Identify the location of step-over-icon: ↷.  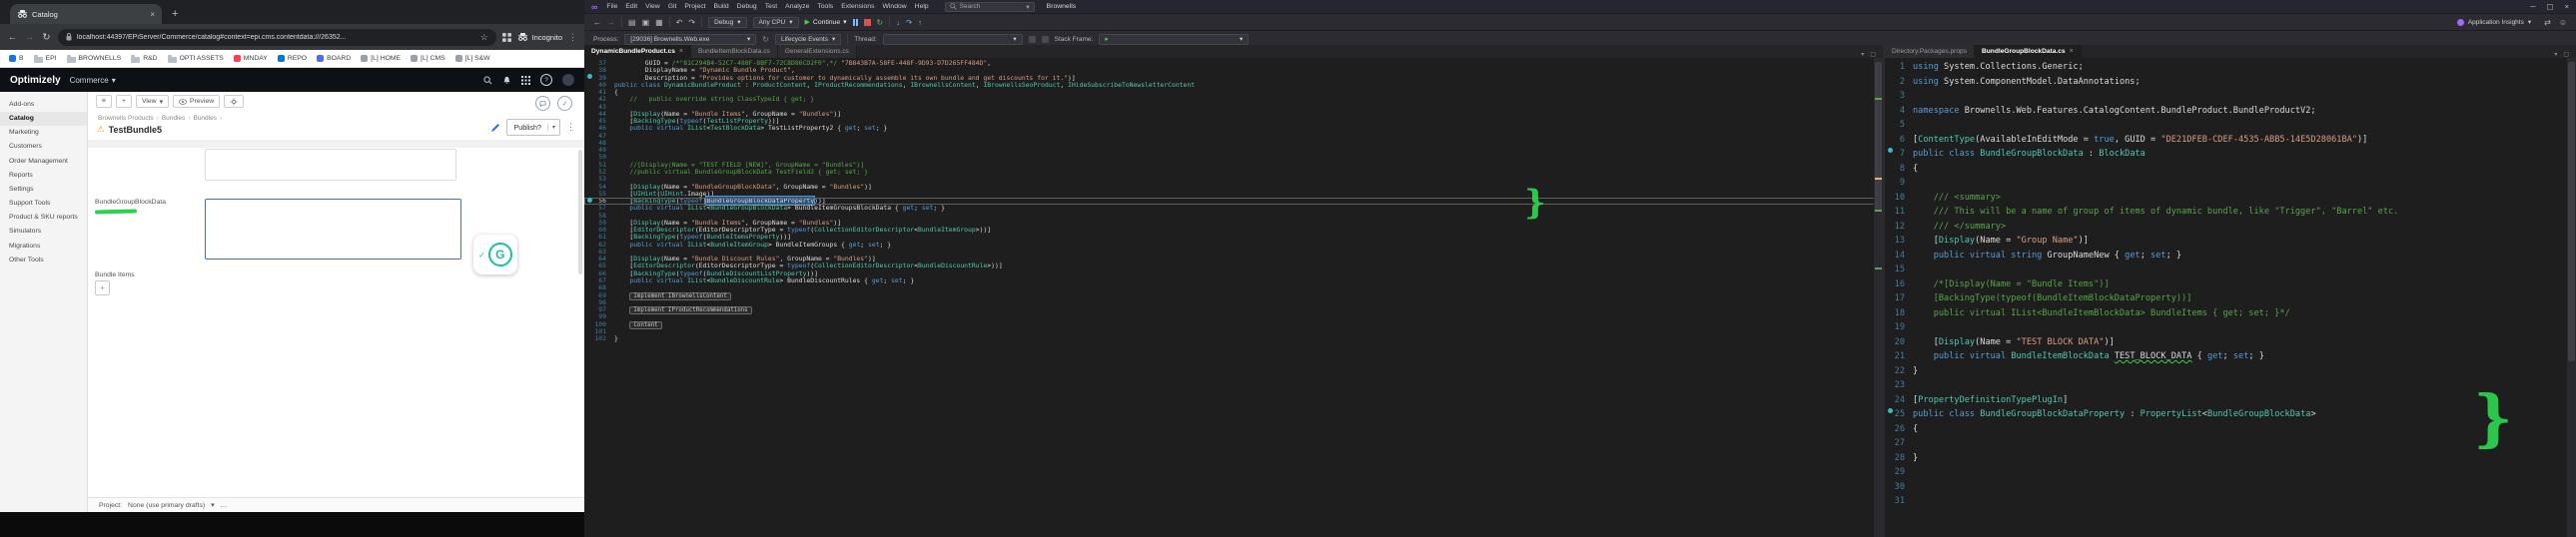
(909, 22).